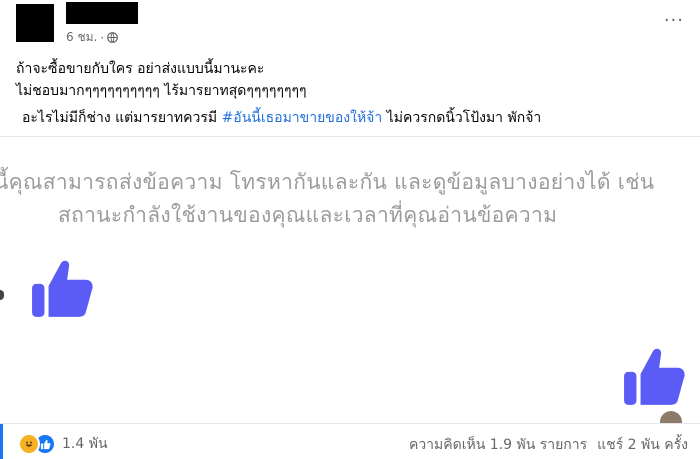 The width and height of the screenshot is (700, 459). I want to click on author-name-redacted, so click(102, 13).